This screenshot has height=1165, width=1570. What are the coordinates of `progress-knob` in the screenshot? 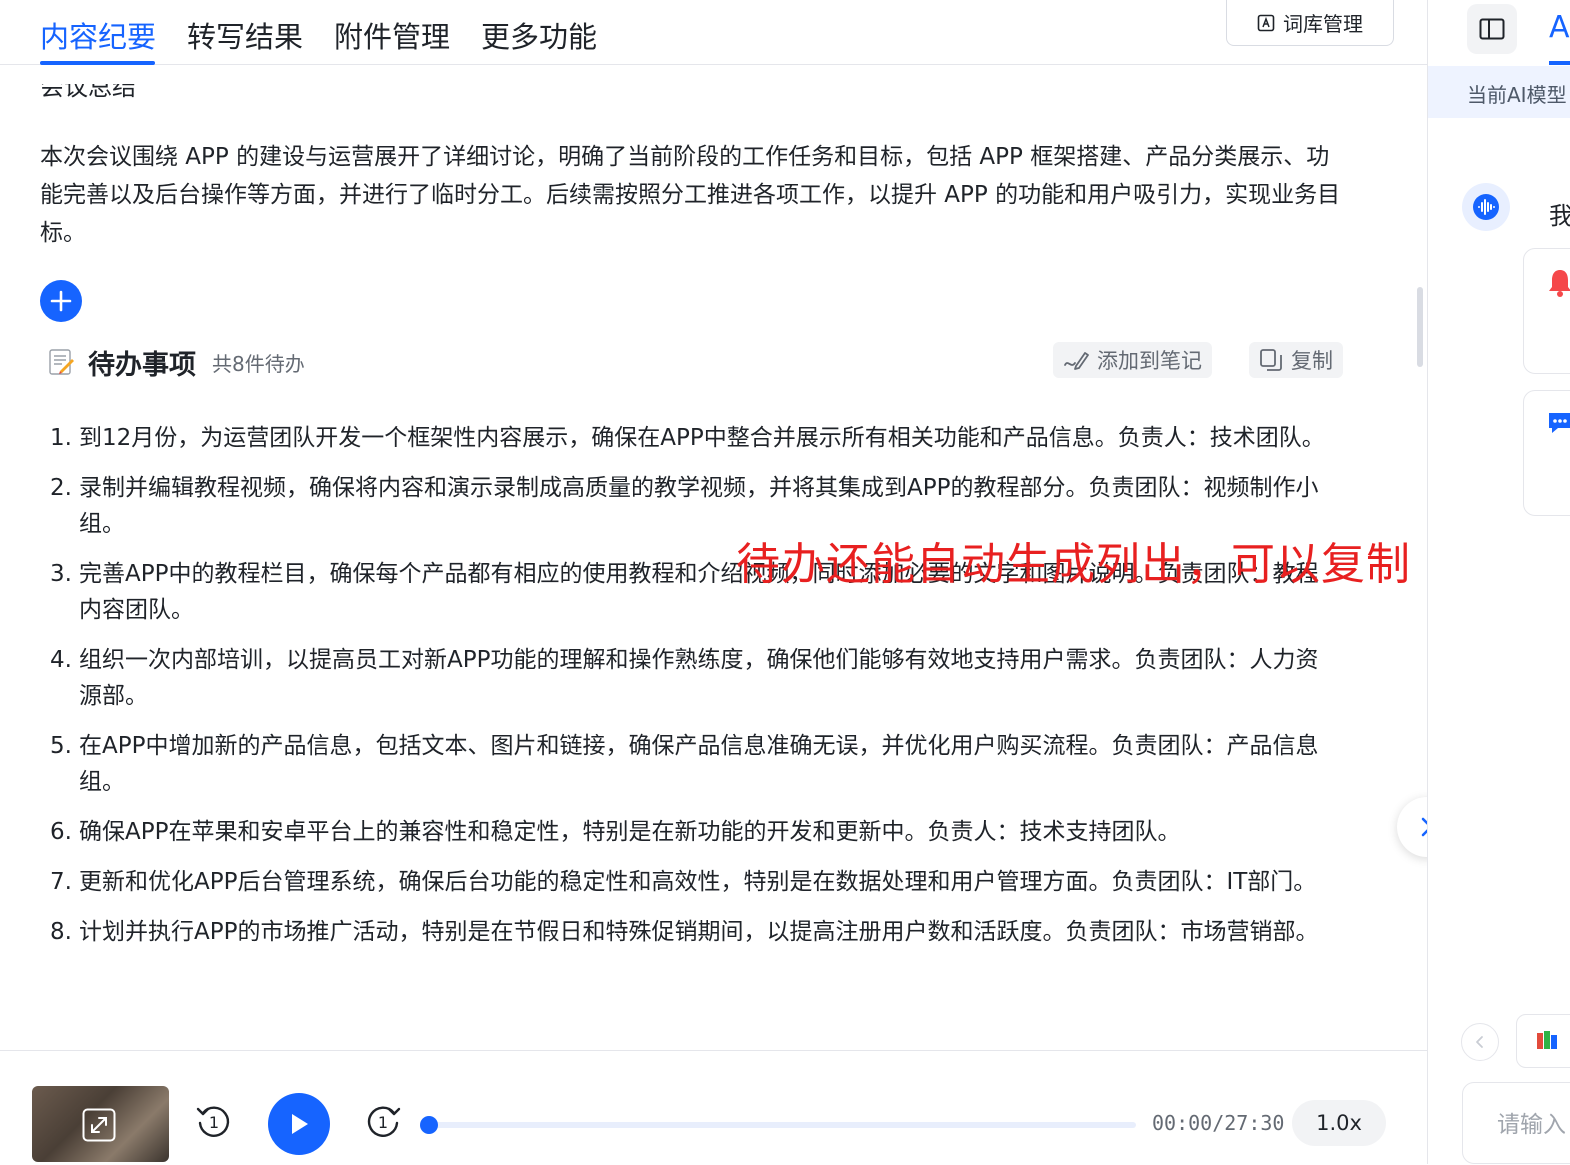 It's located at (429, 1125).